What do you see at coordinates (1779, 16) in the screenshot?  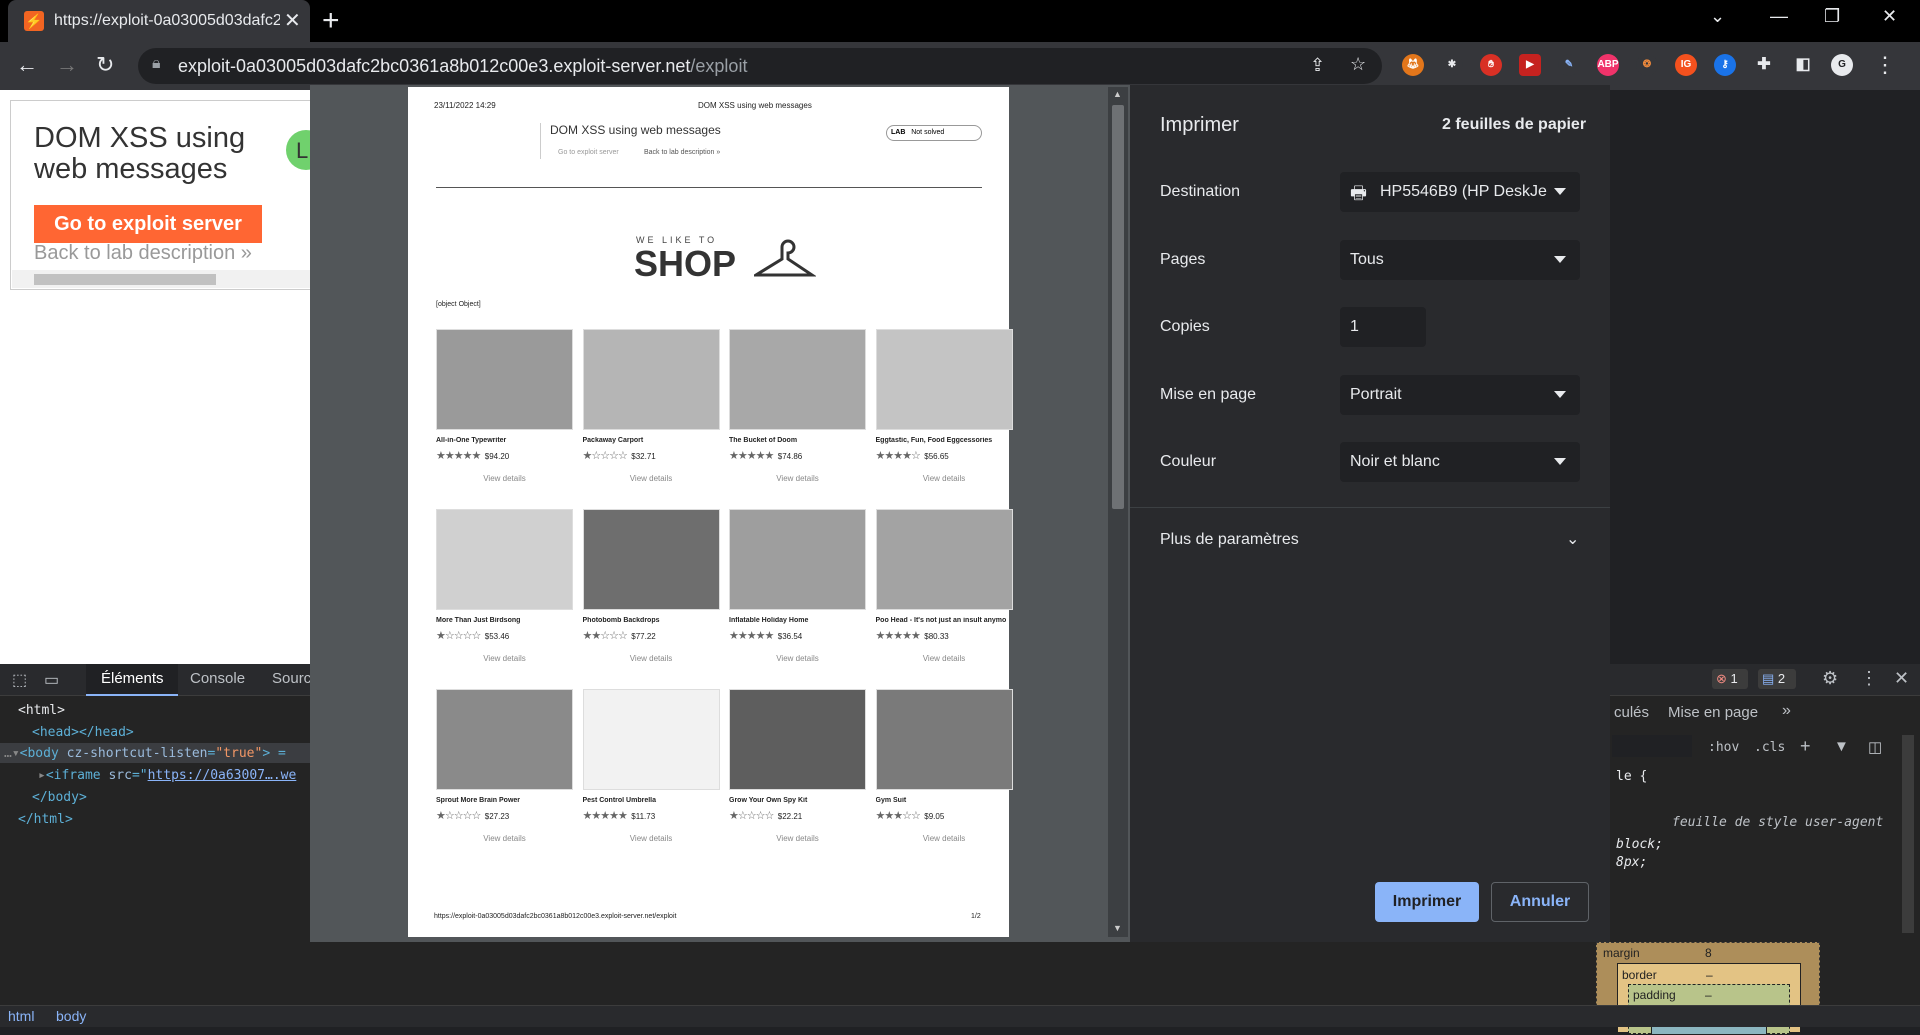 I see `minimize-icon: —` at bounding box center [1779, 16].